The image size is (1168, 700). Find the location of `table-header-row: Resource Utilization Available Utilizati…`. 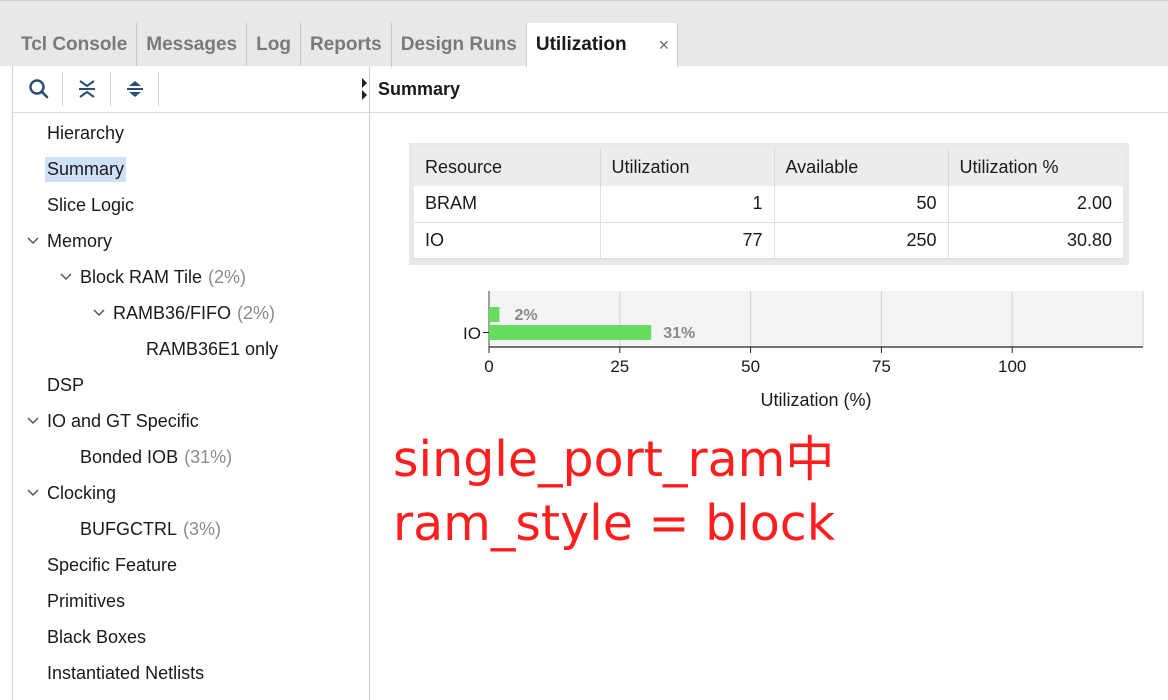

table-header-row: Resource Utilization Available Utilizati… is located at coordinates (768, 167).